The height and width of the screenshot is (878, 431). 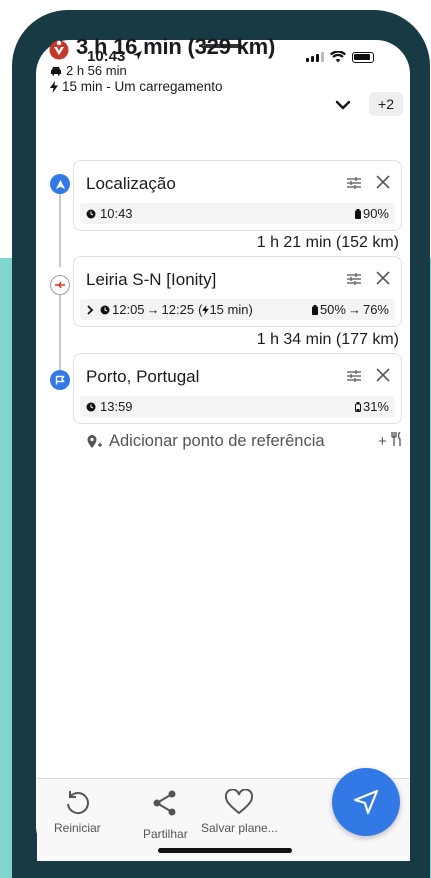 What do you see at coordinates (56, 70) in the screenshot?
I see `car-icon` at bounding box center [56, 70].